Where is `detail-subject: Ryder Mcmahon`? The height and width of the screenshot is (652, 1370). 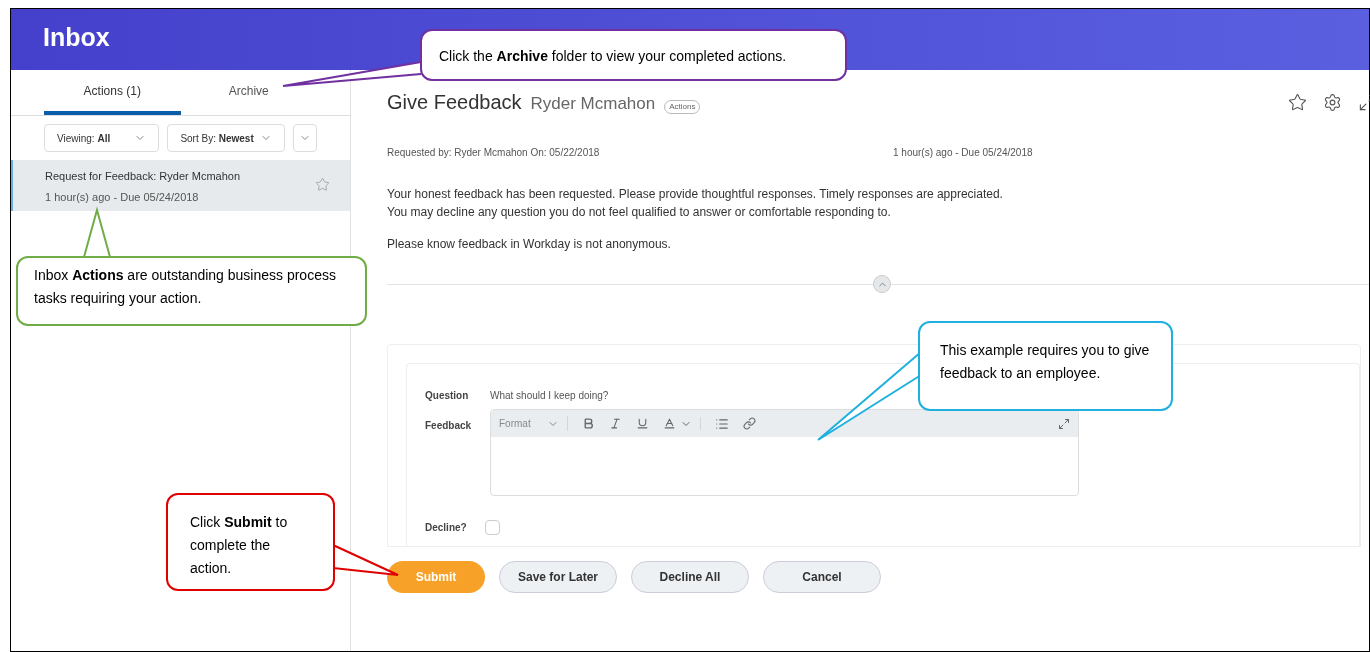 detail-subject: Ryder Mcmahon is located at coordinates (593, 104).